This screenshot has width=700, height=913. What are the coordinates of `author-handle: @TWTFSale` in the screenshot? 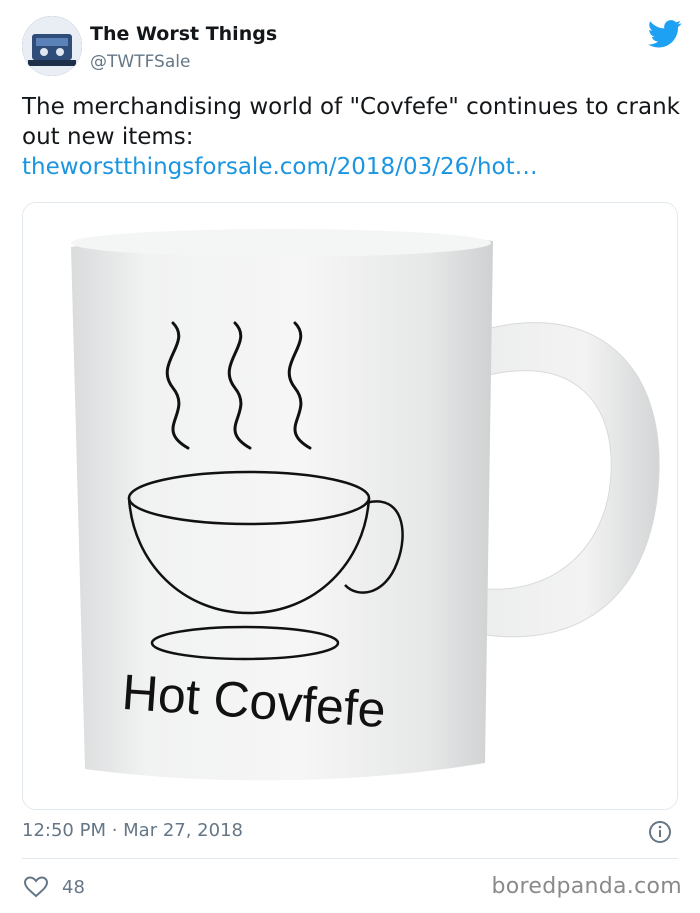 It's located at (140, 62).